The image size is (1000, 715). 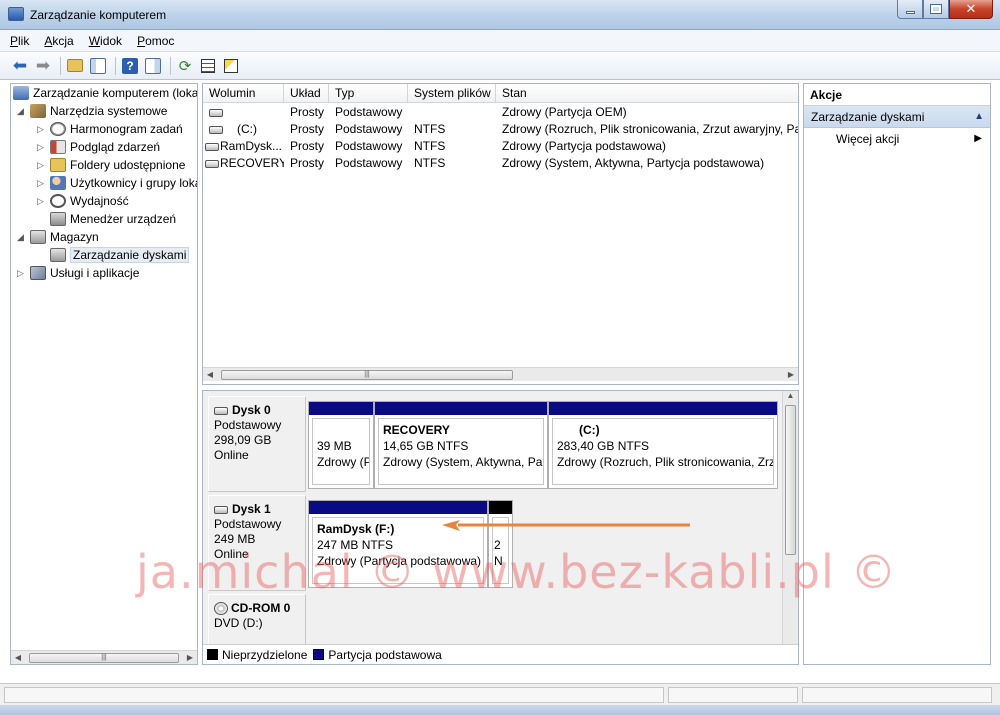 I want to click on close-icon: ✕, so click(x=971, y=8).